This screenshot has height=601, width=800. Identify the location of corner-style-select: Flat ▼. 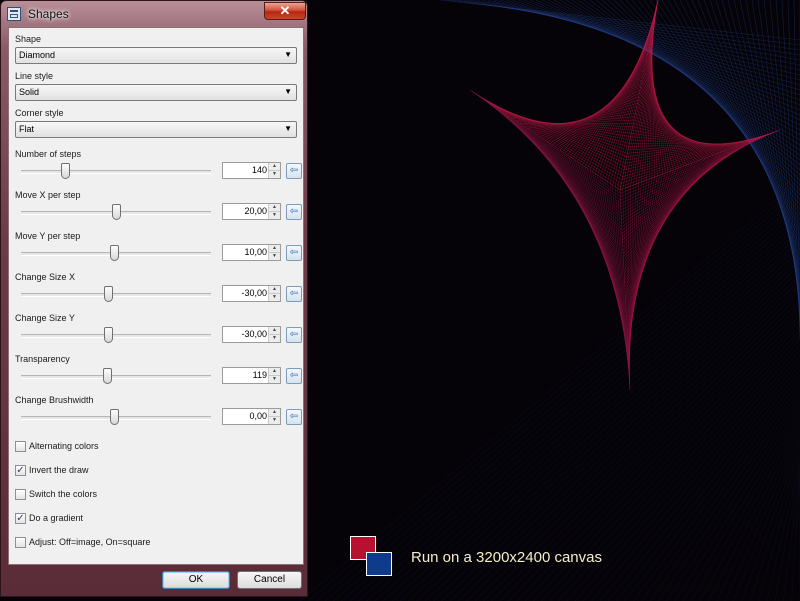
(156, 129).